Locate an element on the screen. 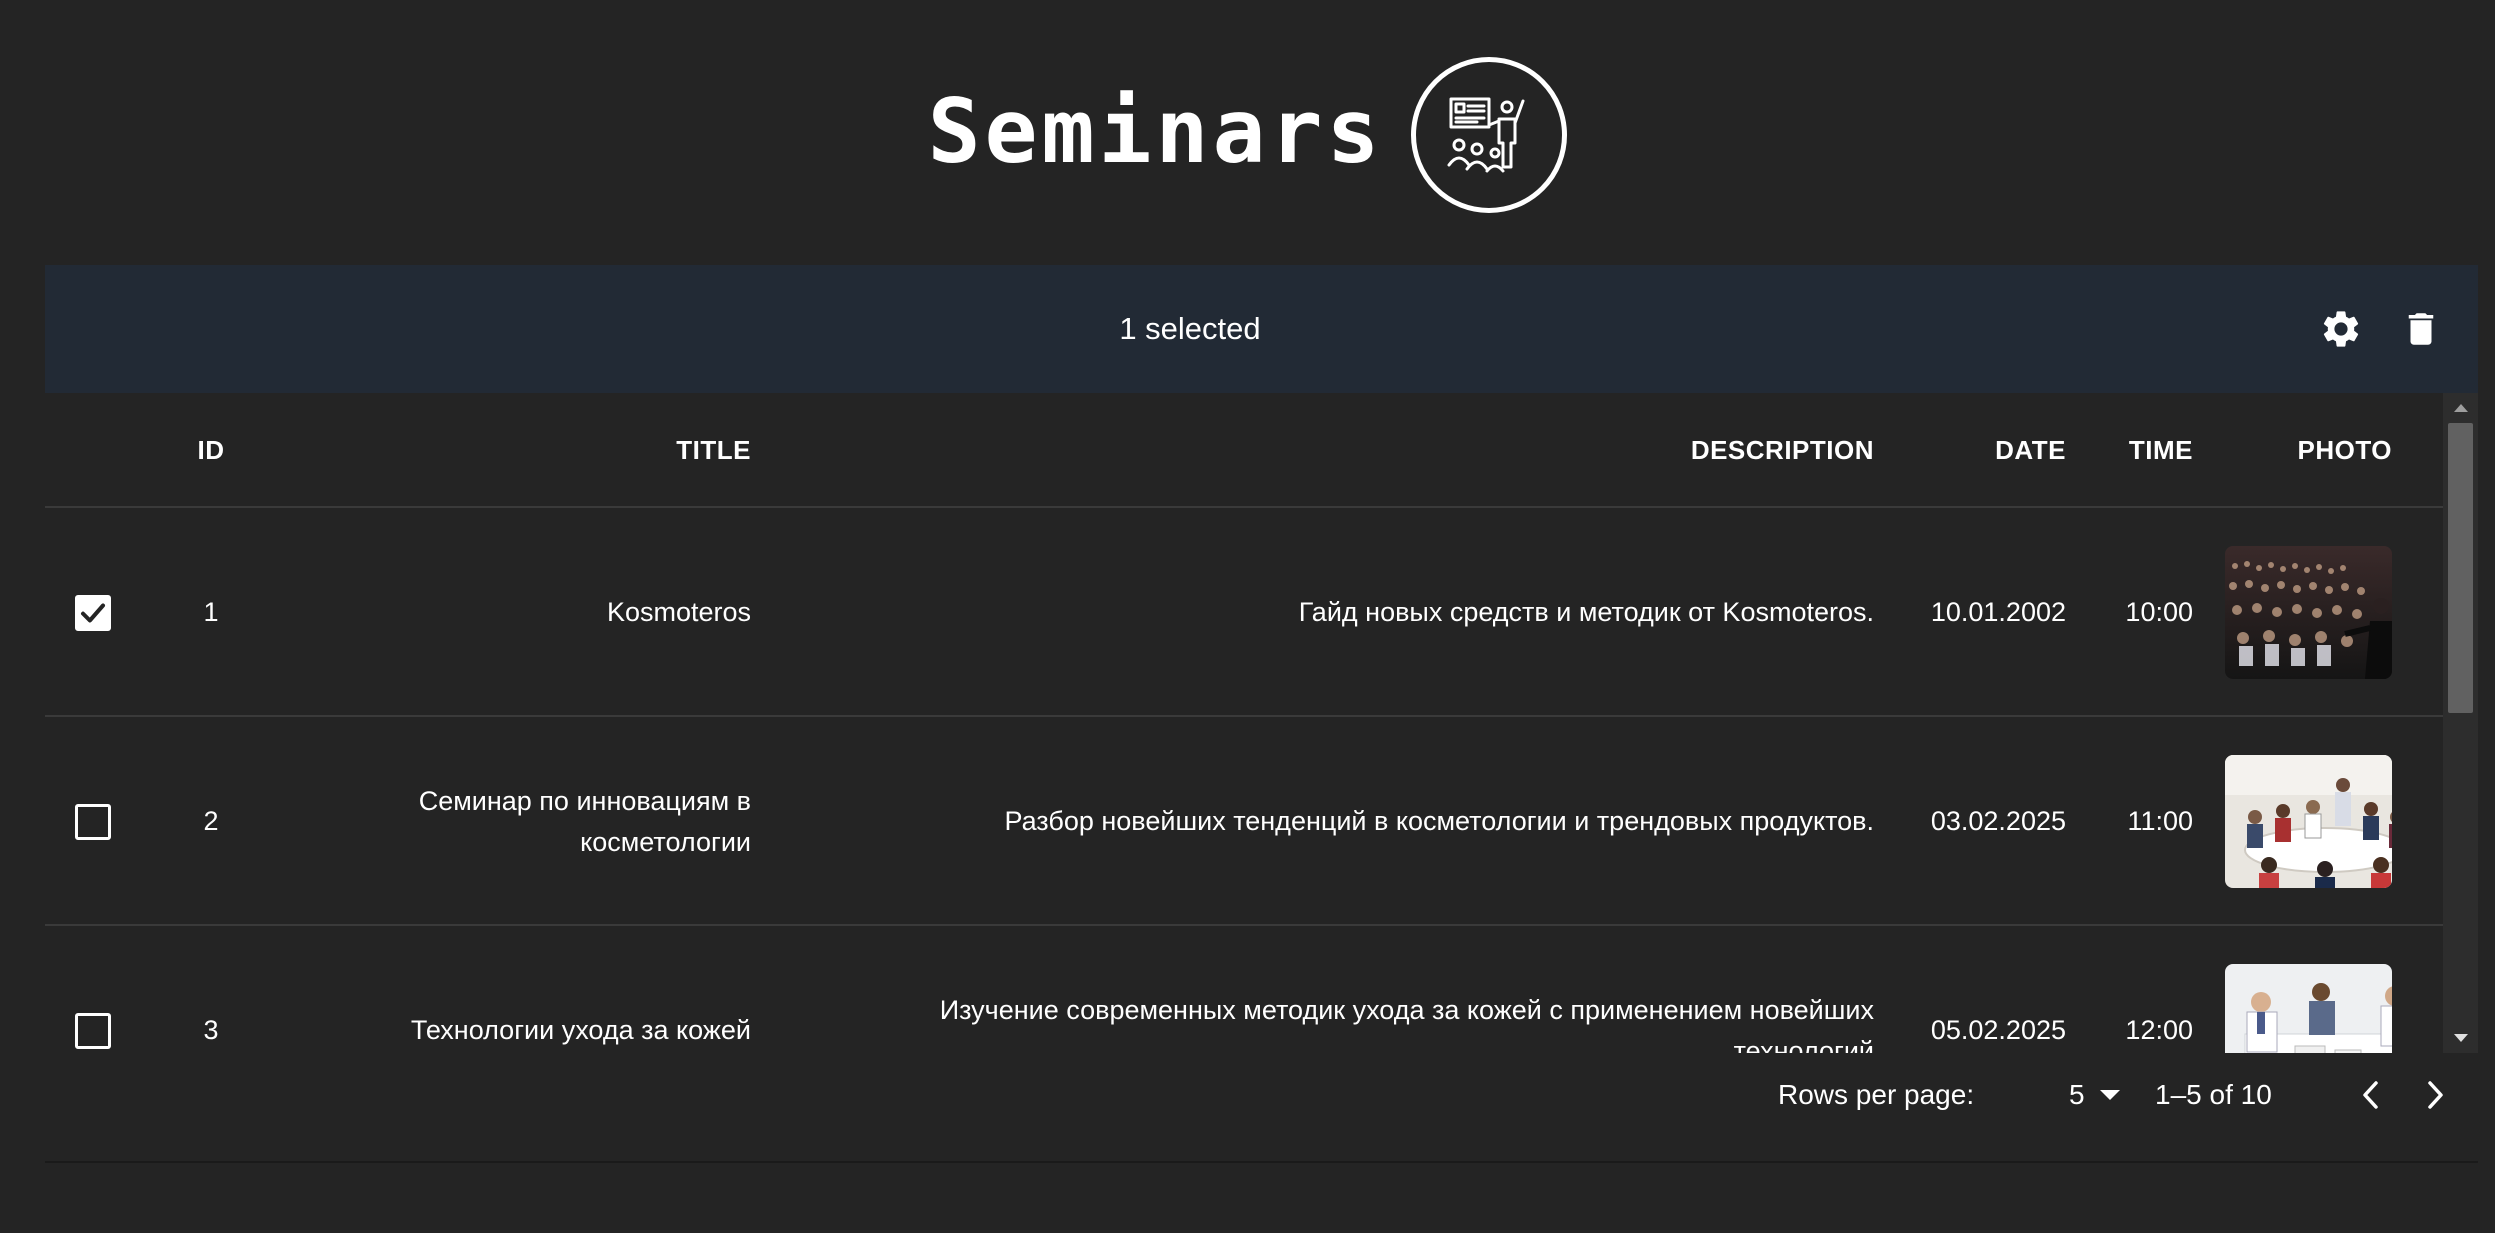  page-title: Seminars is located at coordinates (1155, 131).